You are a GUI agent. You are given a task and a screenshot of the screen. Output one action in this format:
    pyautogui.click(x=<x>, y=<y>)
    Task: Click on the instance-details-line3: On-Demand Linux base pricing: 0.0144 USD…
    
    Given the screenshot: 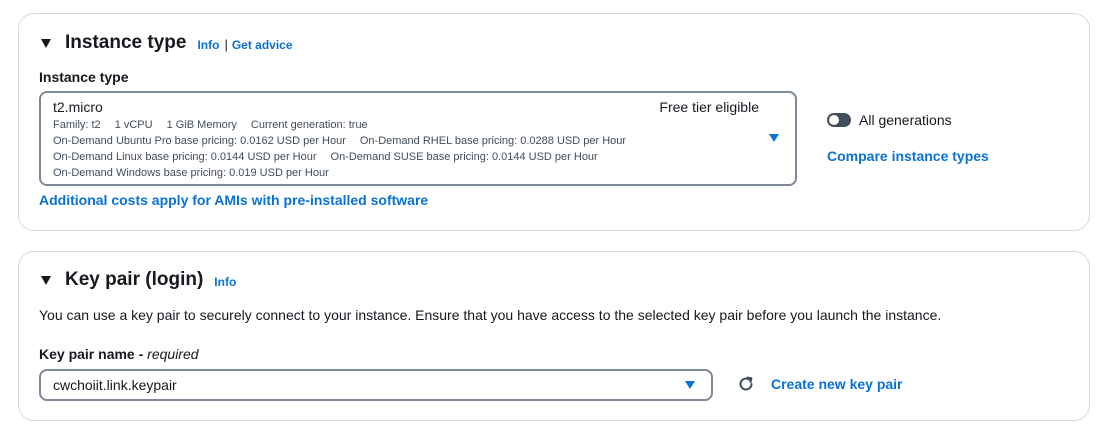 What is the action you would take?
    pyautogui.click(x=332, y=157)
    